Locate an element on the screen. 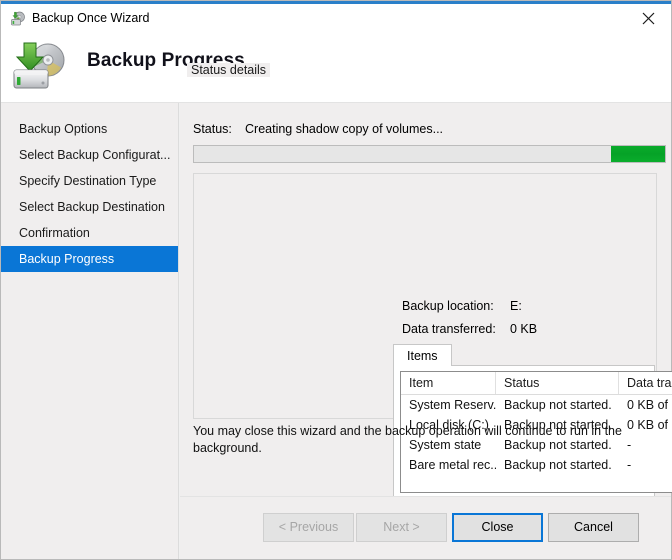 This screenshot has width=672, height=560. progress-bar-chunk is located at coordinates (638, 154).